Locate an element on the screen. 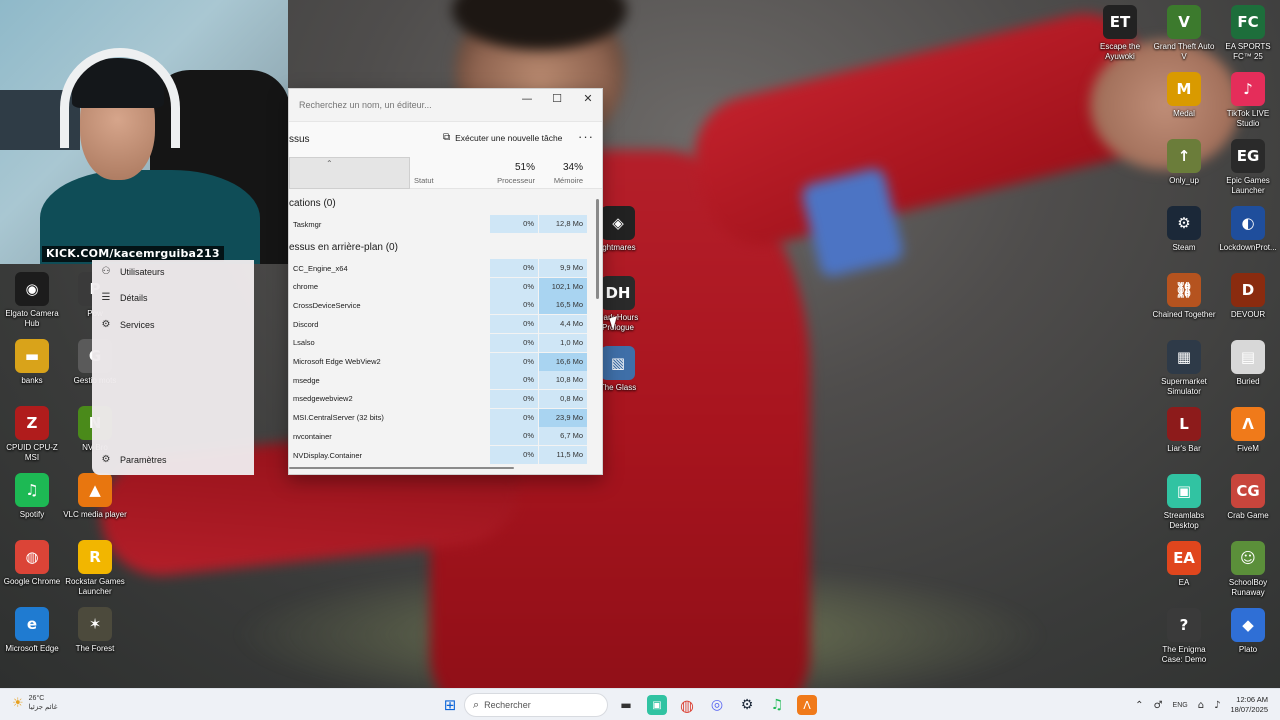 This screenshot has height=720, width=1280. process-row: NVDisplay.Container 0% 11,5 Mo is located at coordinates (439, 455).